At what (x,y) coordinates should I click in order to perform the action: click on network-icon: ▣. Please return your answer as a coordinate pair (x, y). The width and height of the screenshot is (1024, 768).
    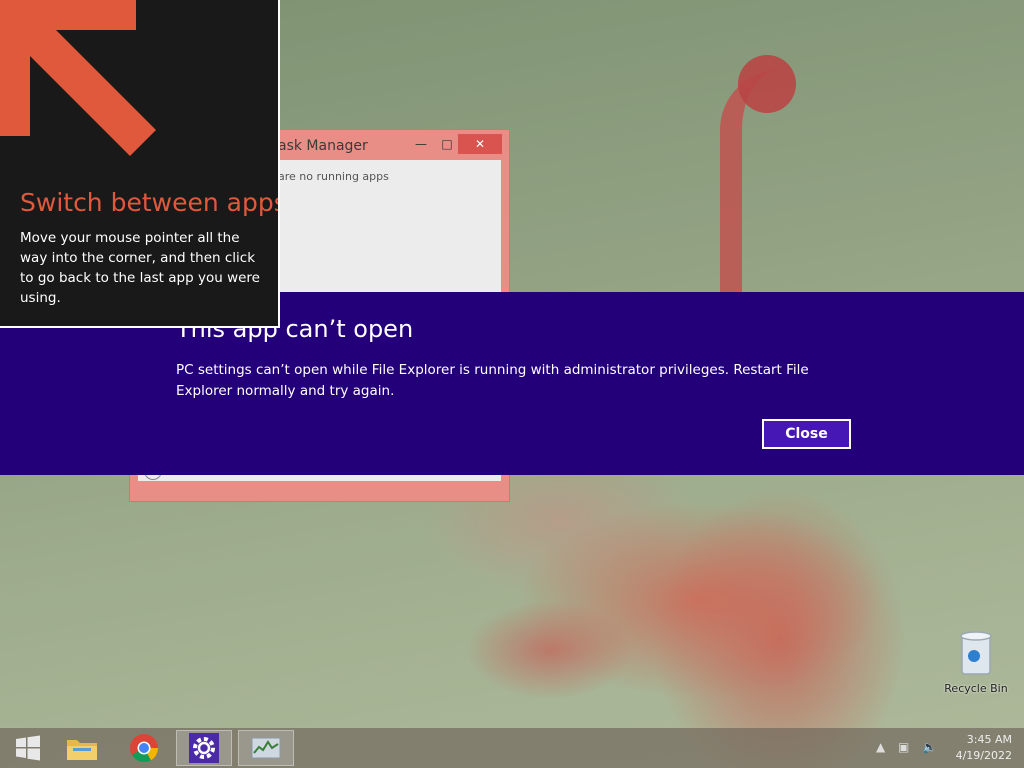
    Looking at the image, I should click on (903, 747).